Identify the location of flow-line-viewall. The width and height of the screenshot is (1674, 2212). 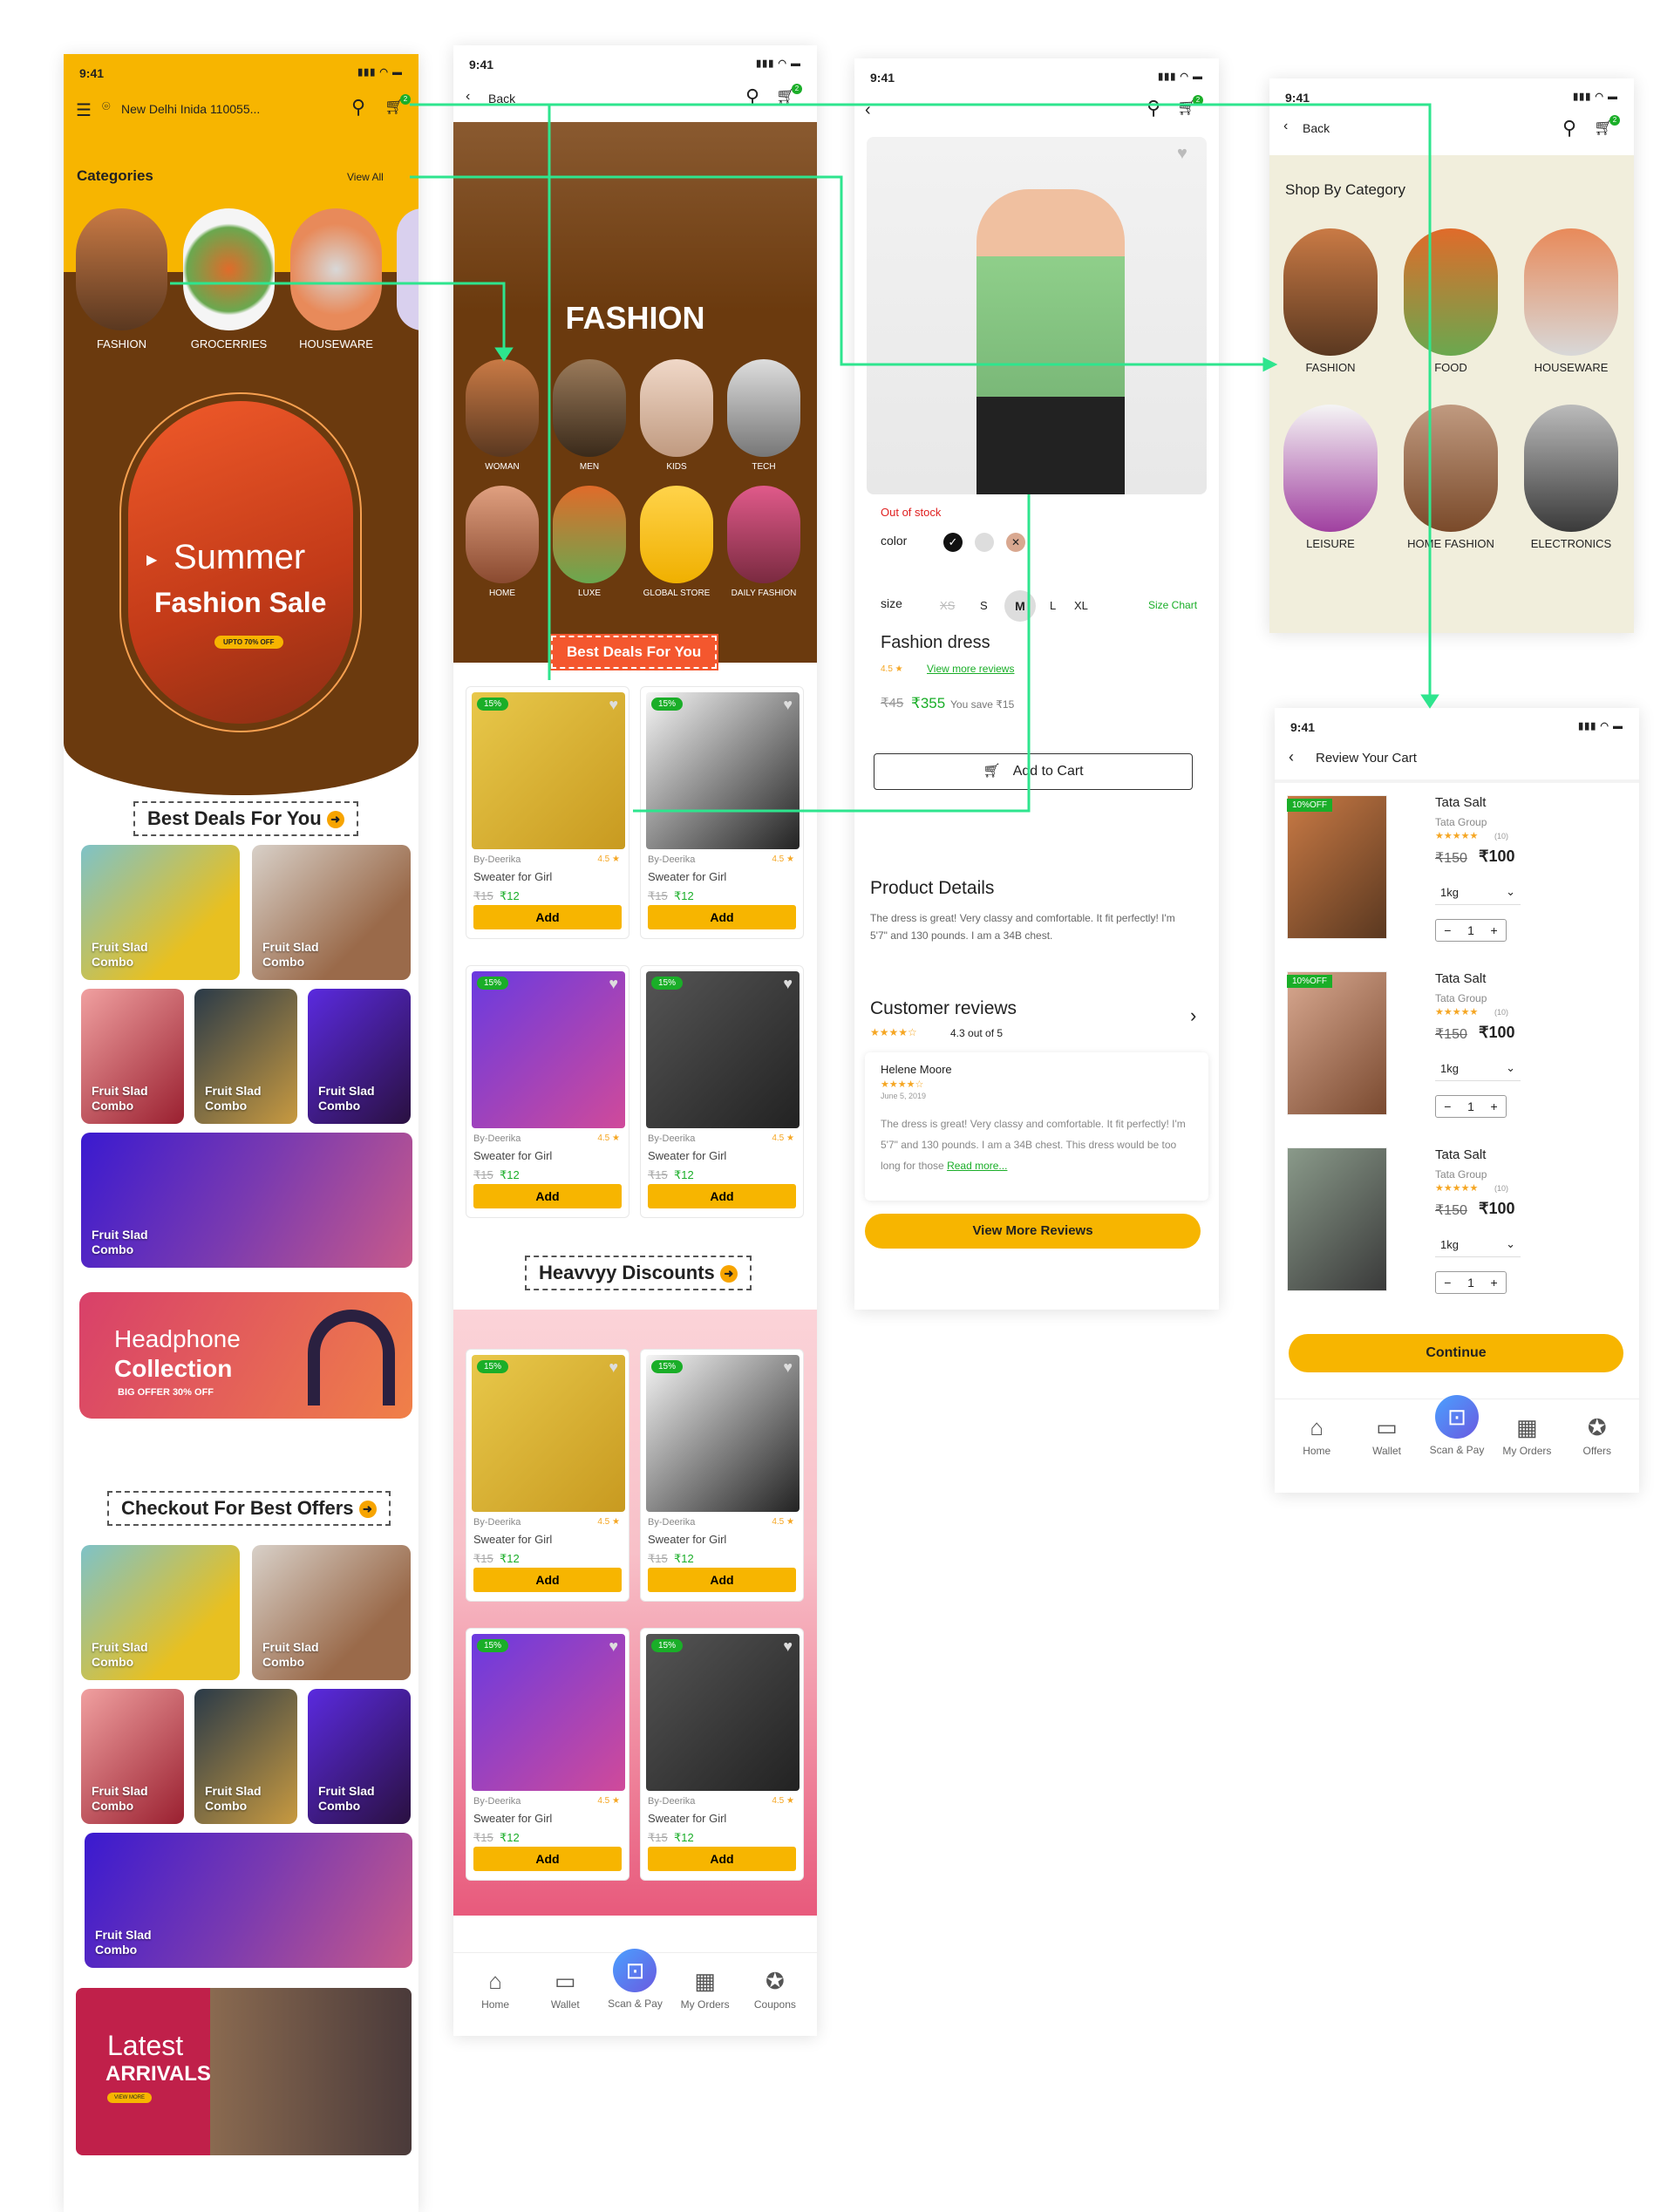
(837, 270).